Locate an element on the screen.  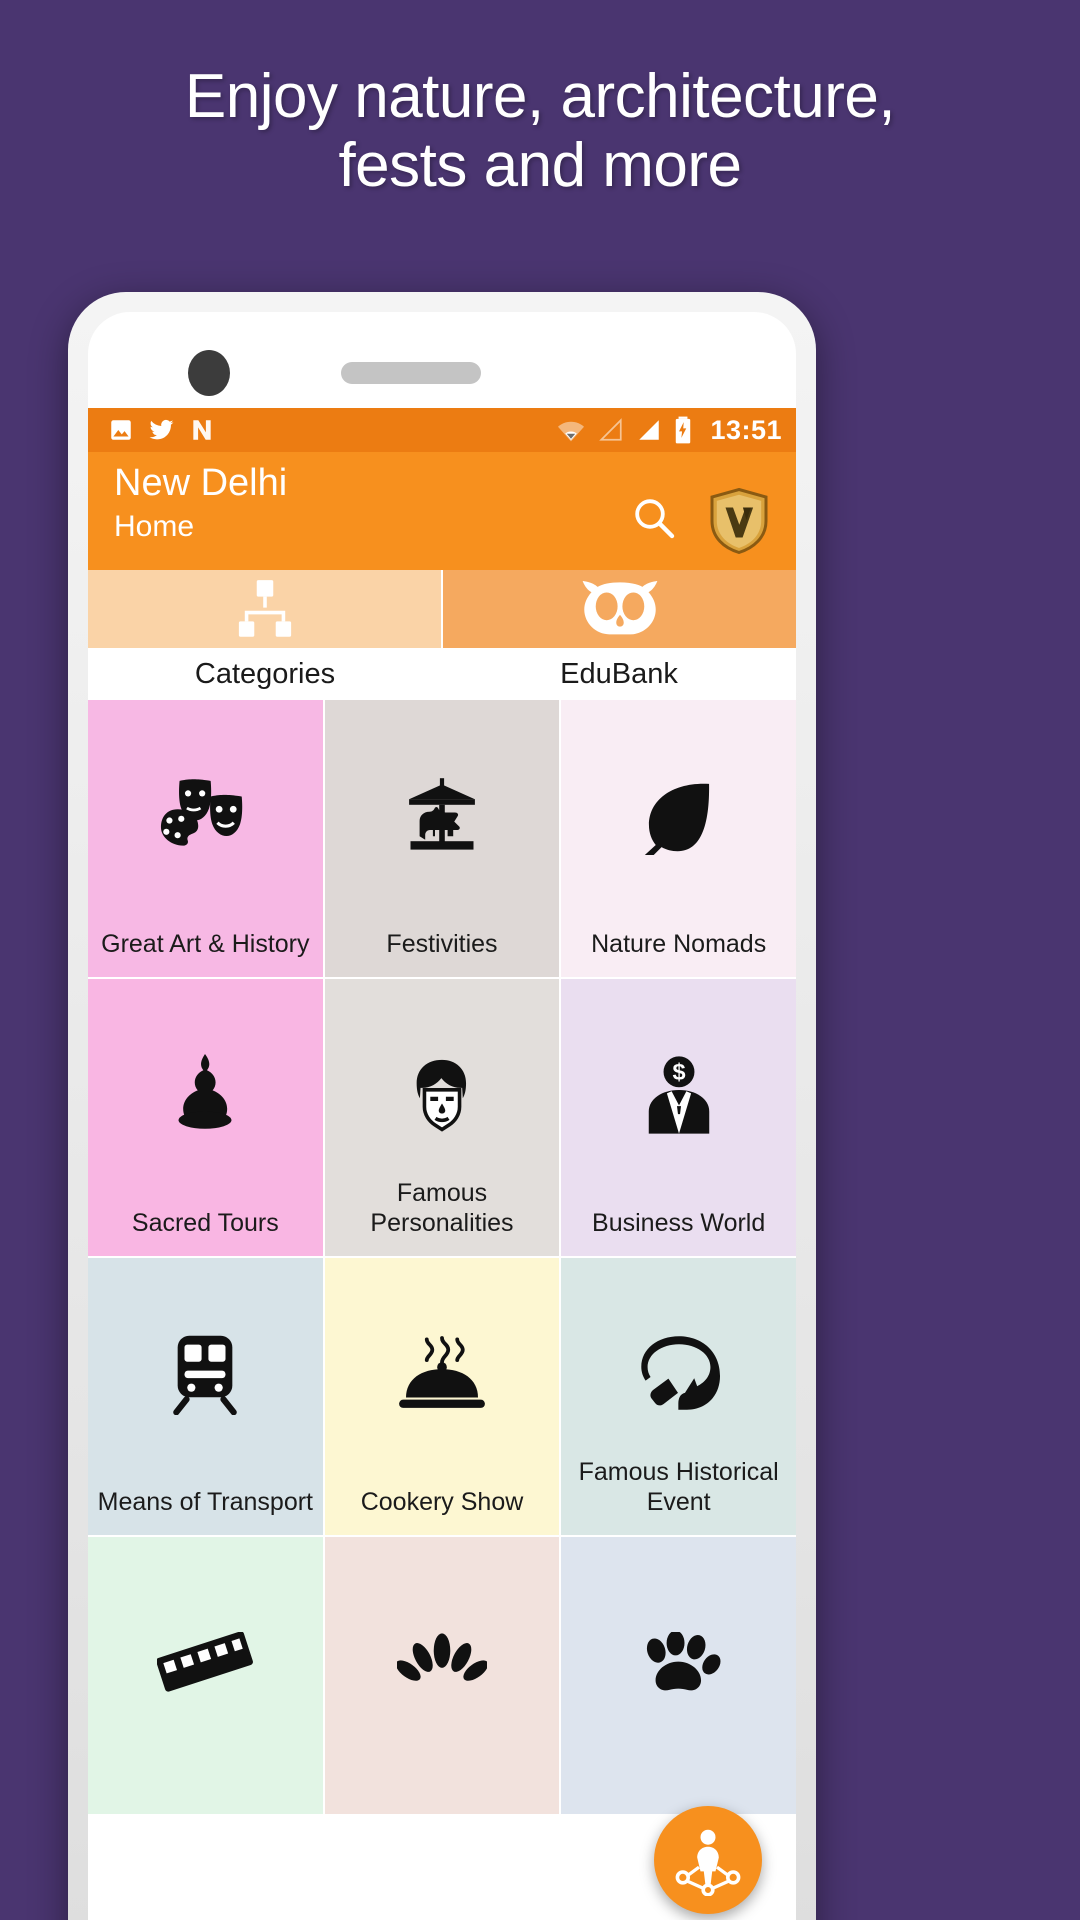
twitter-icon is located at coordinates (161, 429).